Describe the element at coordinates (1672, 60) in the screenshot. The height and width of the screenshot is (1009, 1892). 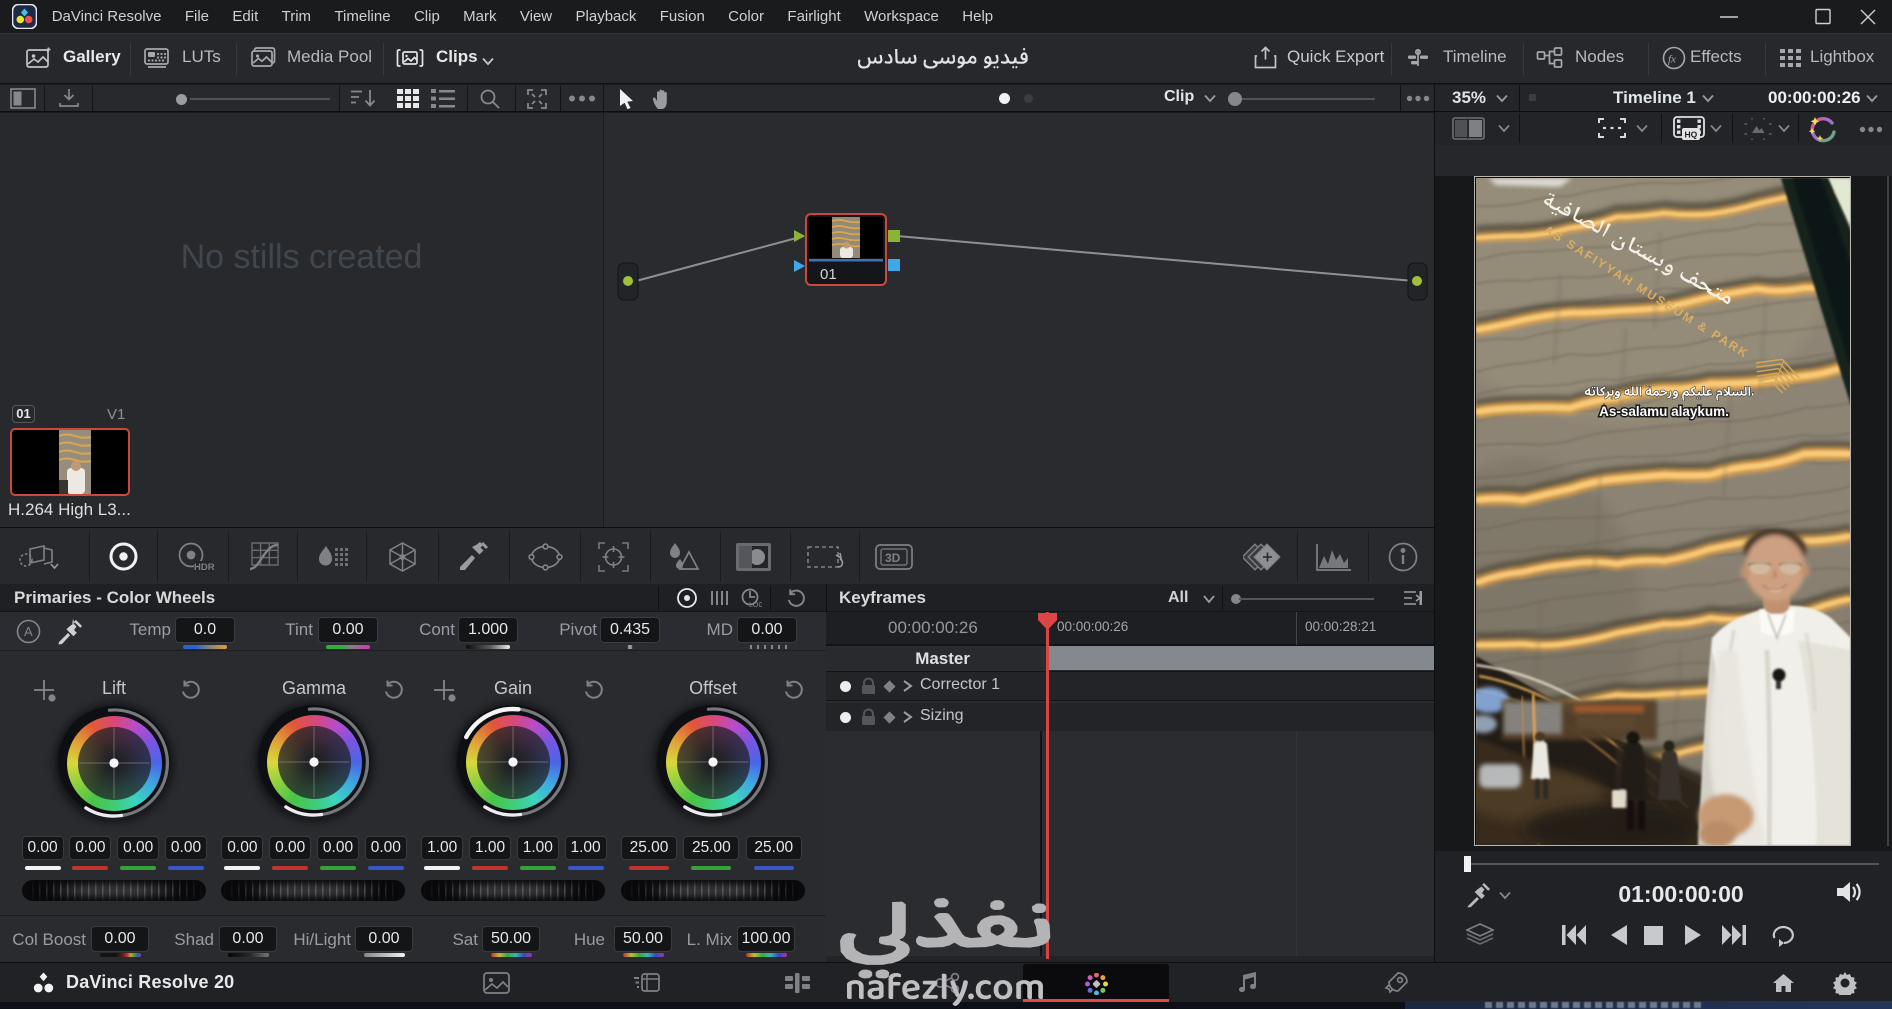
I see `svg-text: fx` at that location.